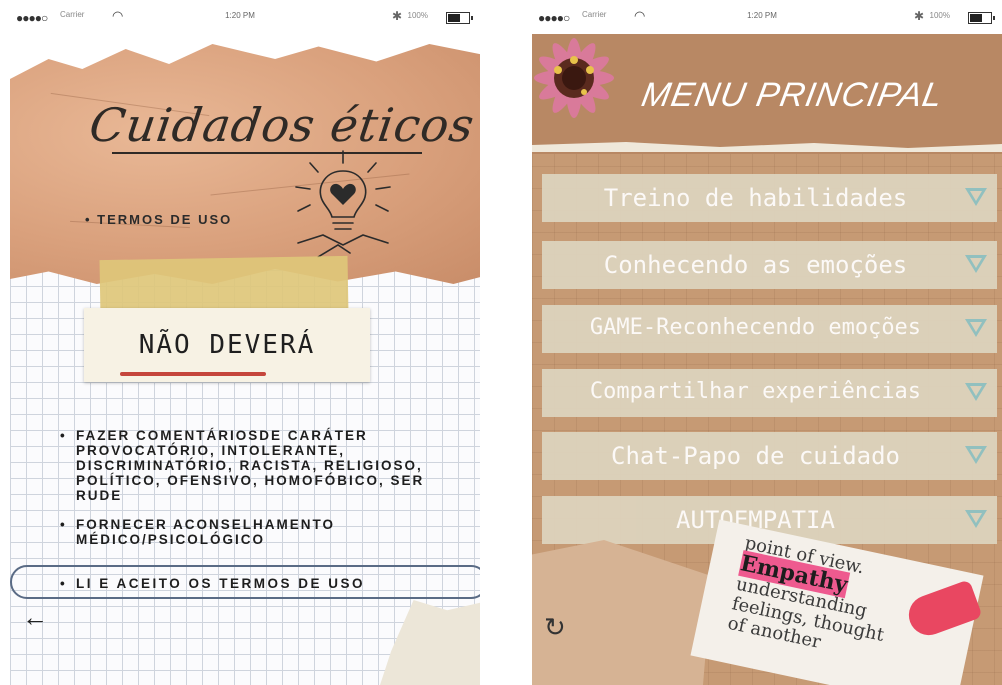 The image size is (1002, 685). I want to click on menu-item-game: GAME-Reconhecendo emoções, so click(769, 329).